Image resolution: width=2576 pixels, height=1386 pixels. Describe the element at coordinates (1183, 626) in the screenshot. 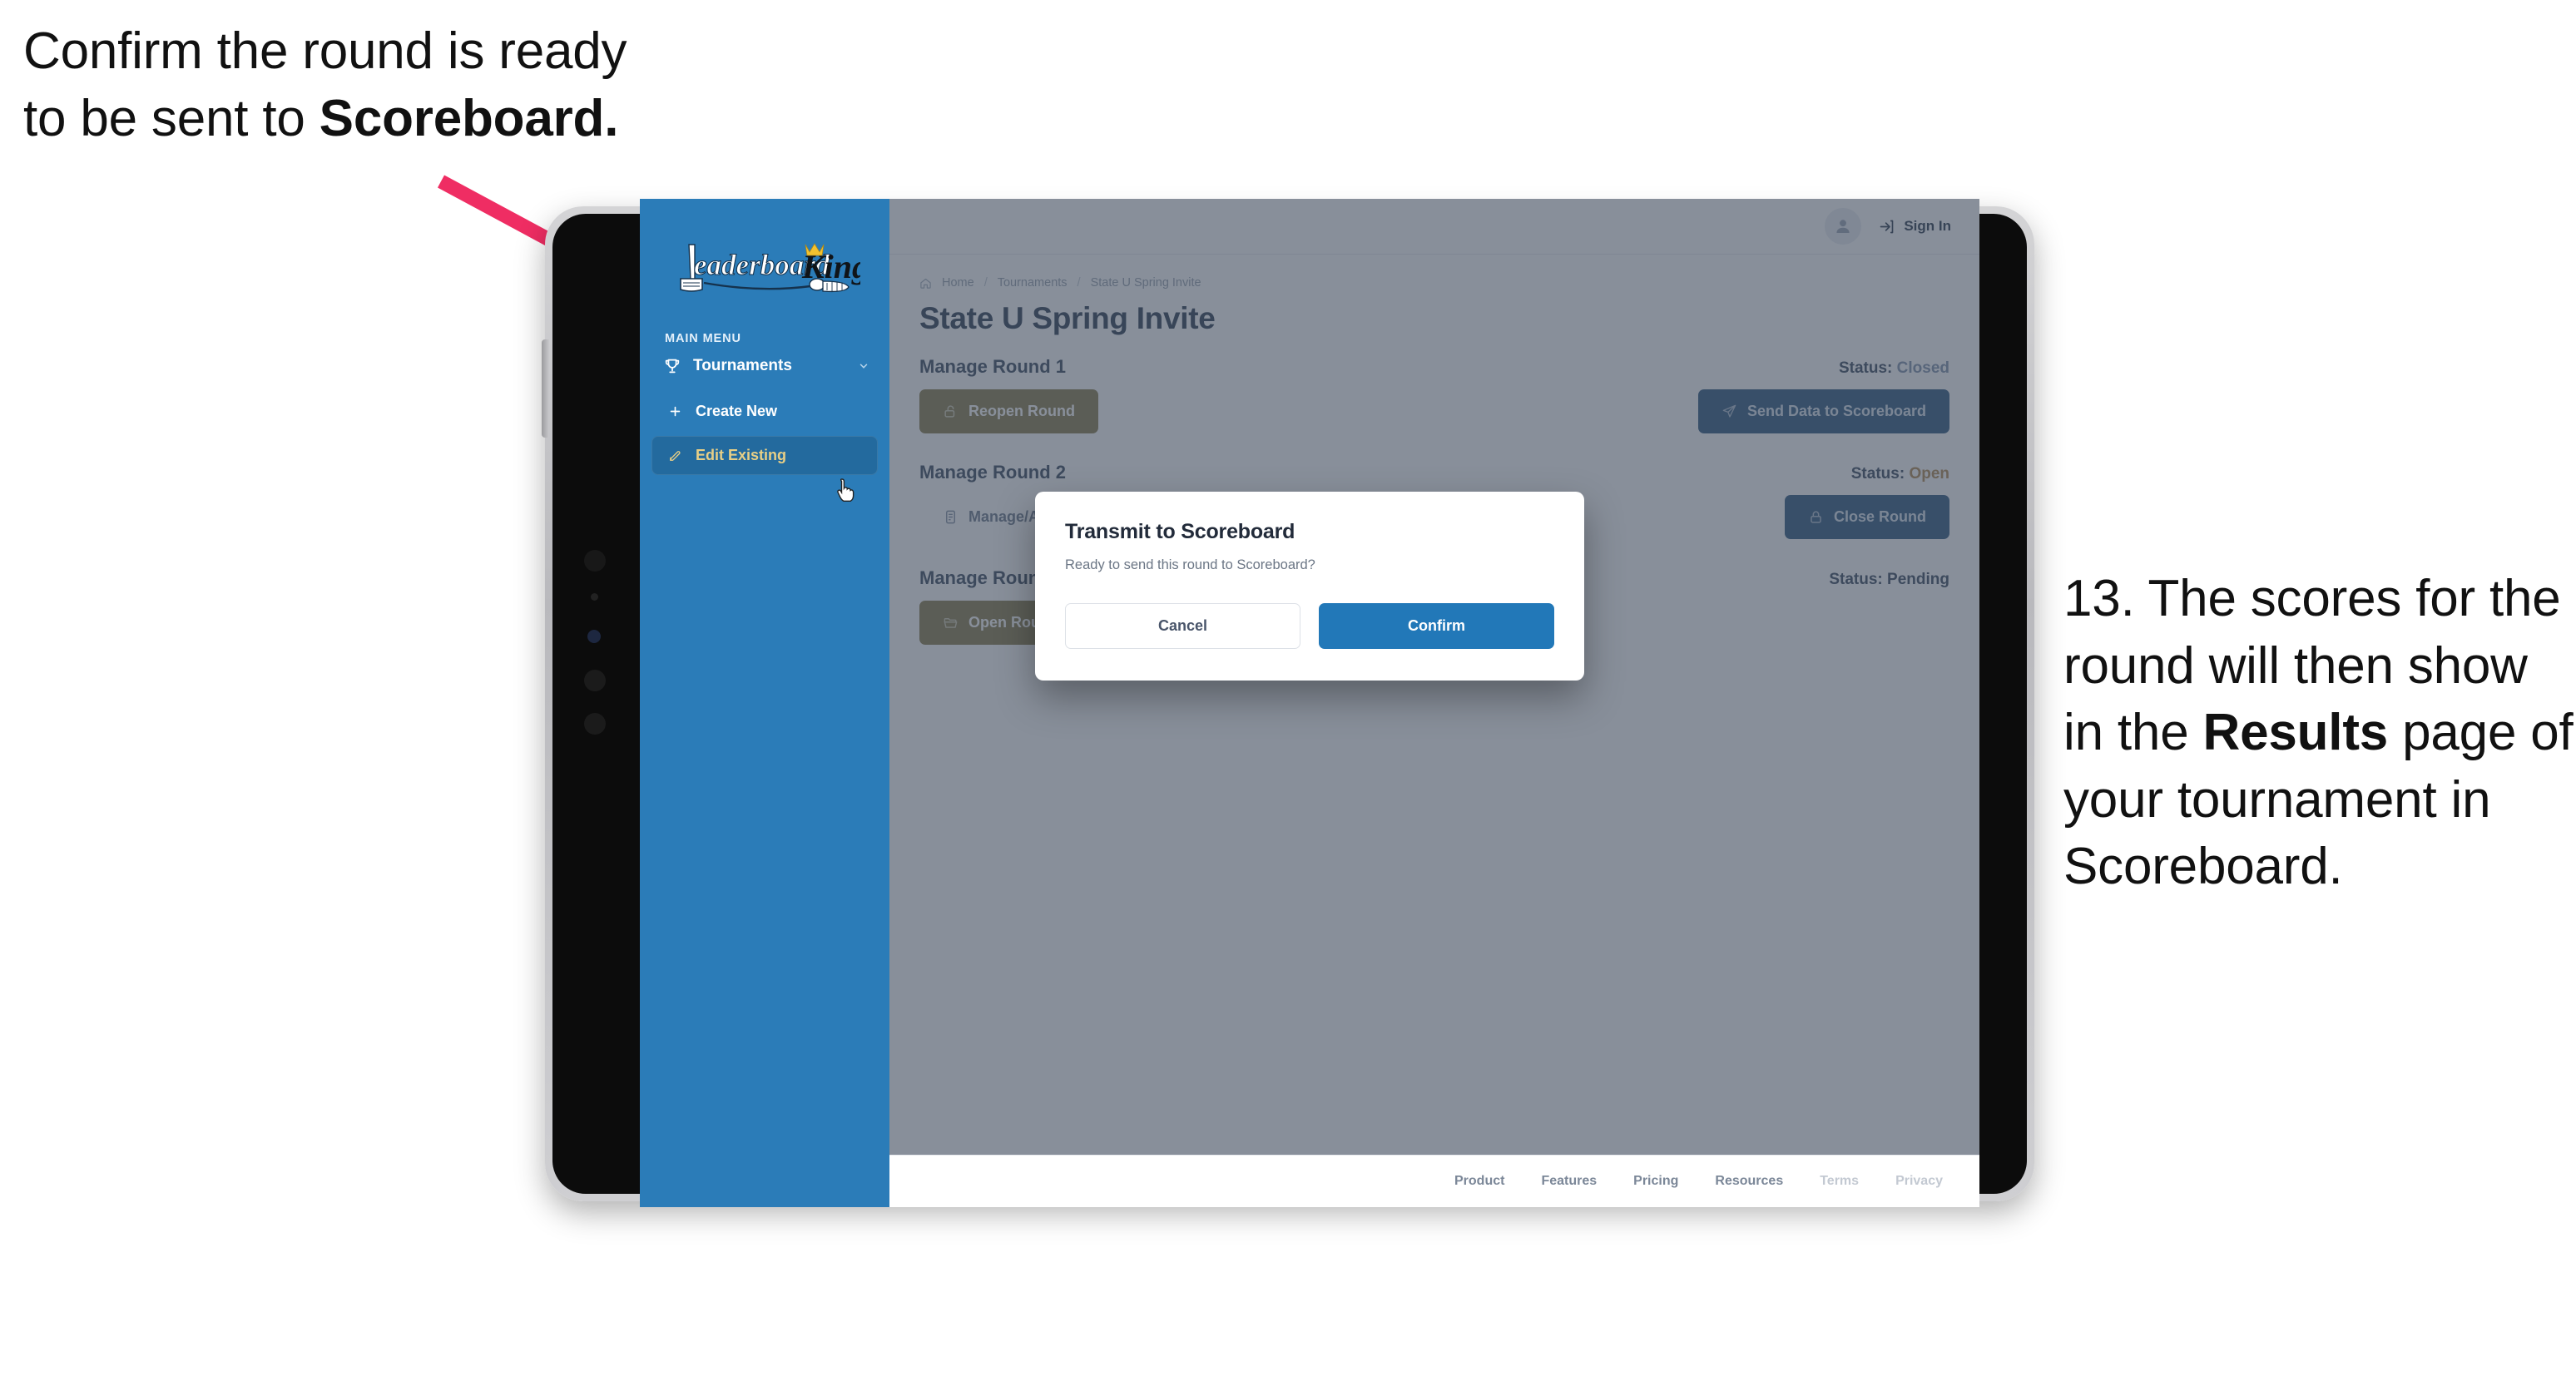

I see `cancel-button: Cancel` at that location.